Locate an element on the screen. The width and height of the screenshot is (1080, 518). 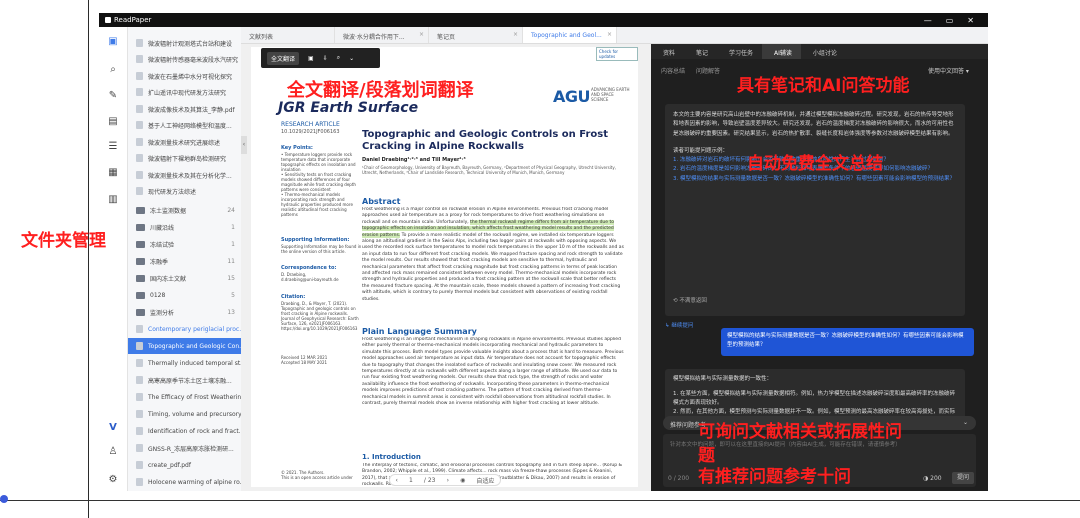
tab-discussion: 小组讨论 is located at coordinates (823, 51).